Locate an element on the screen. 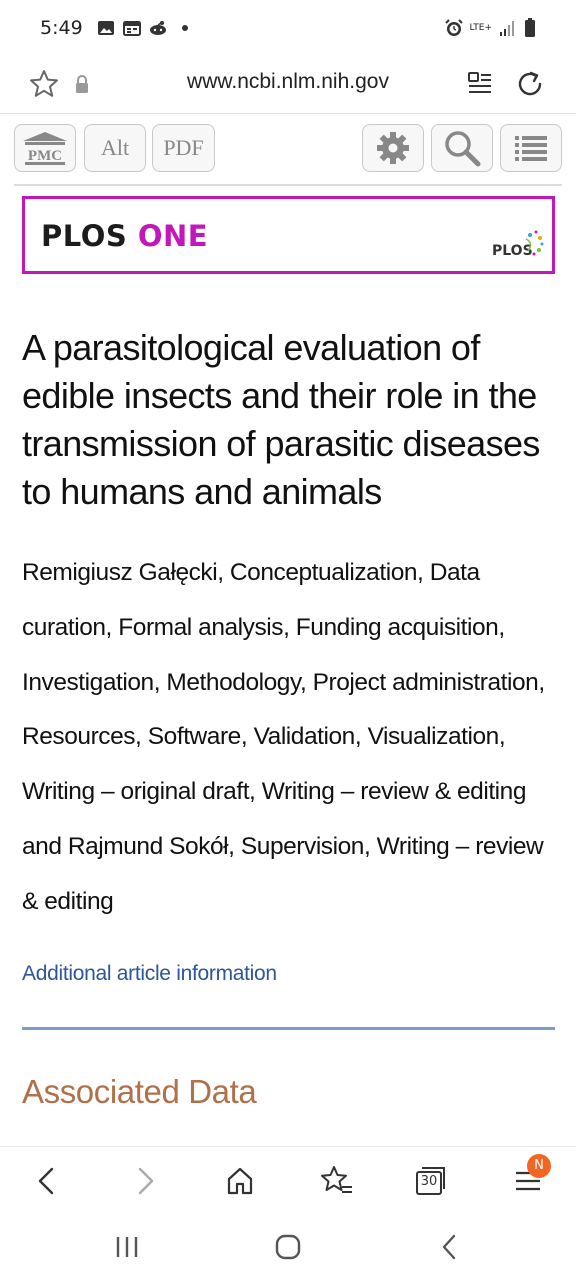 The height and width of the screenshot is (1280, 576). lte-icon: LTE+ is located at coordinates (481, 27).